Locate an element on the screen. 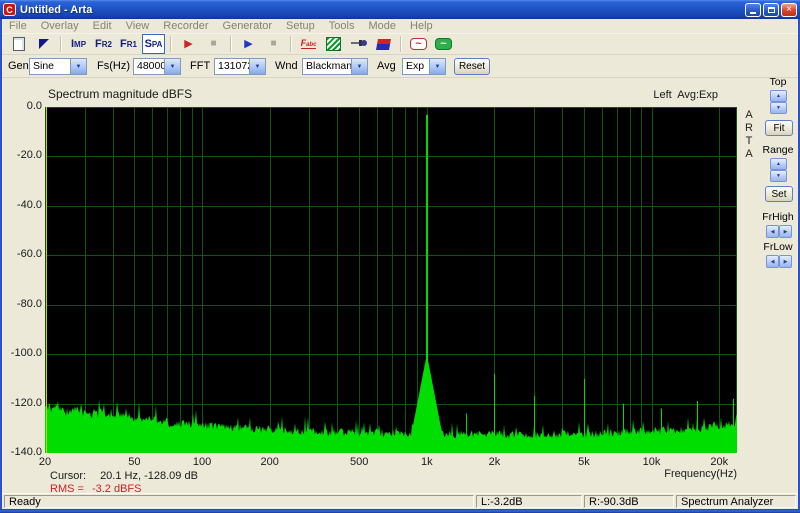  window-function-button is located at coordinates (333, 44).